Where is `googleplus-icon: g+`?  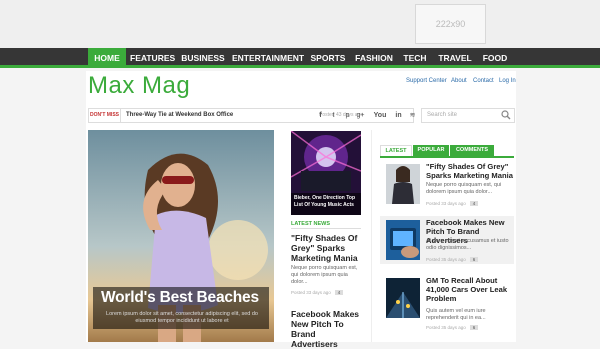
googleplus-icon: g+ is located at coordinates (360, 115).